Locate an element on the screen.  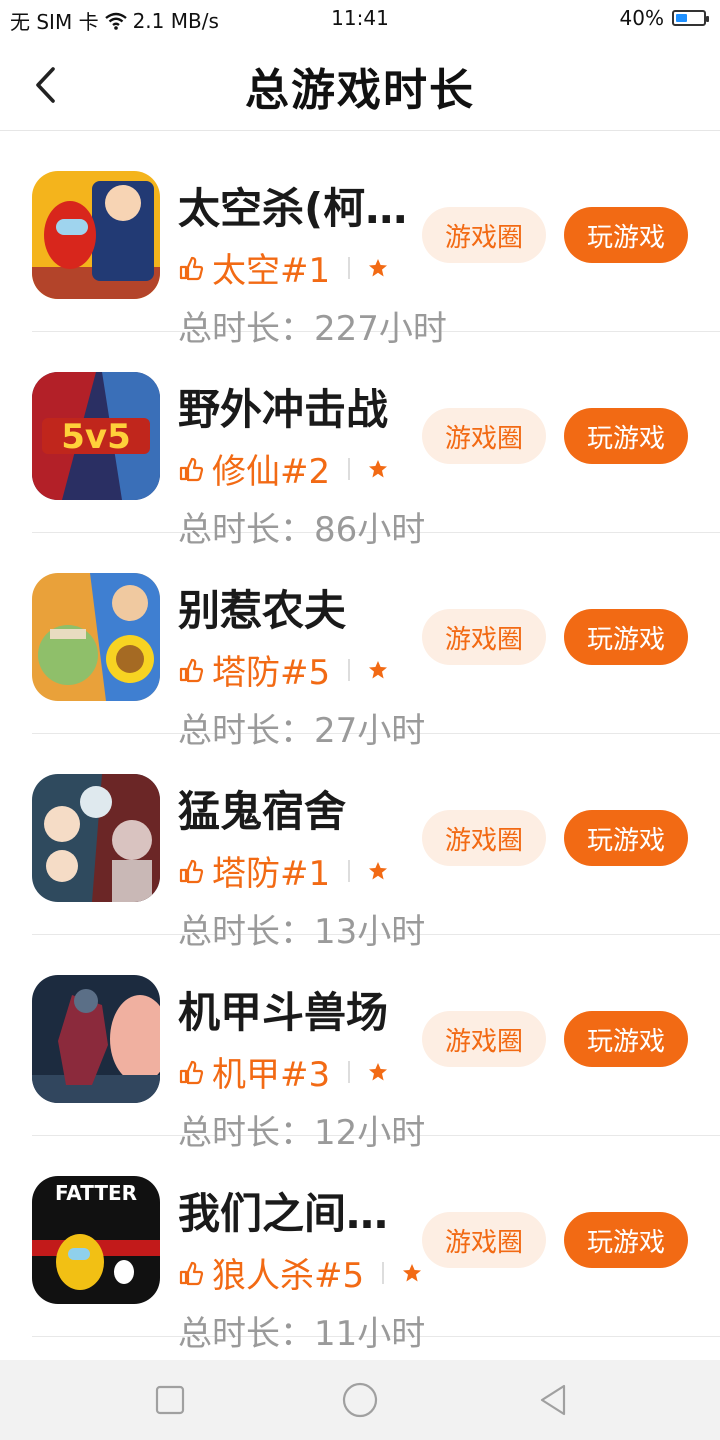
status-bar: 无 SIM 卡 2.1 MB/s 11:41 40% is located at coordinates (360, 19).